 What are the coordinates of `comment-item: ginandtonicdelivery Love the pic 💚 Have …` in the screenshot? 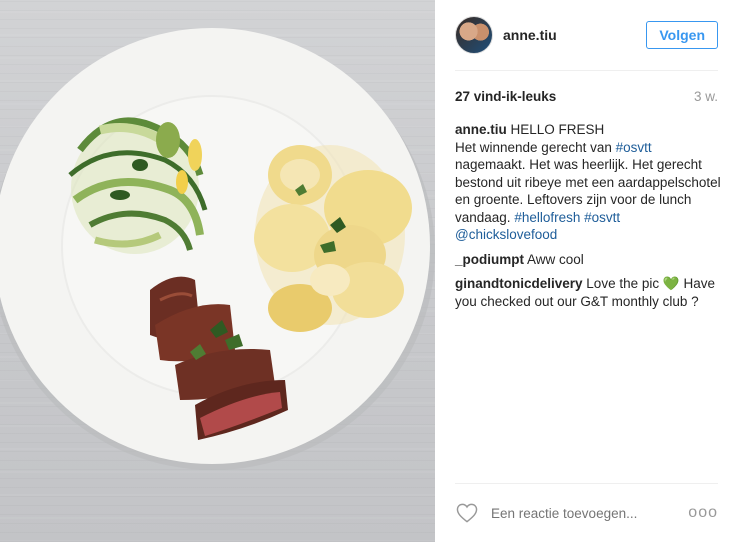 It's located at (588, 292).